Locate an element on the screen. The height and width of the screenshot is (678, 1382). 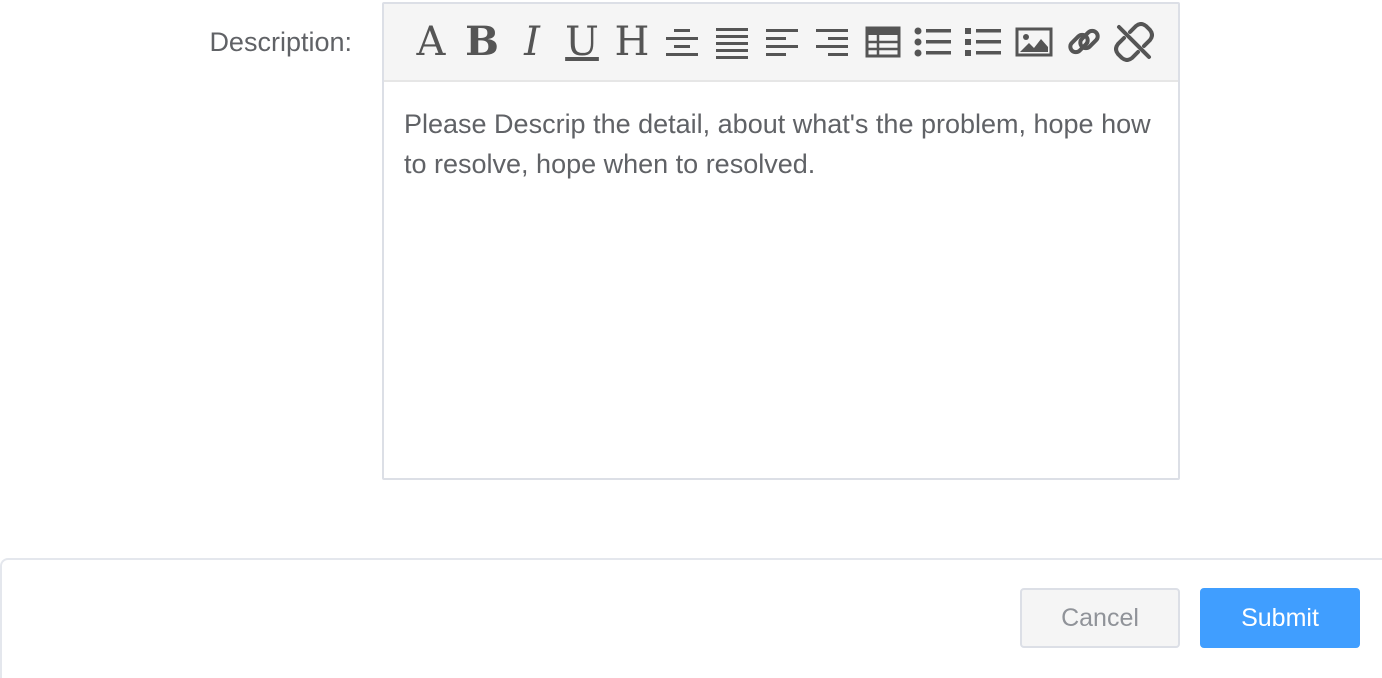
align-left-icon is located at coordinates (782, 42).